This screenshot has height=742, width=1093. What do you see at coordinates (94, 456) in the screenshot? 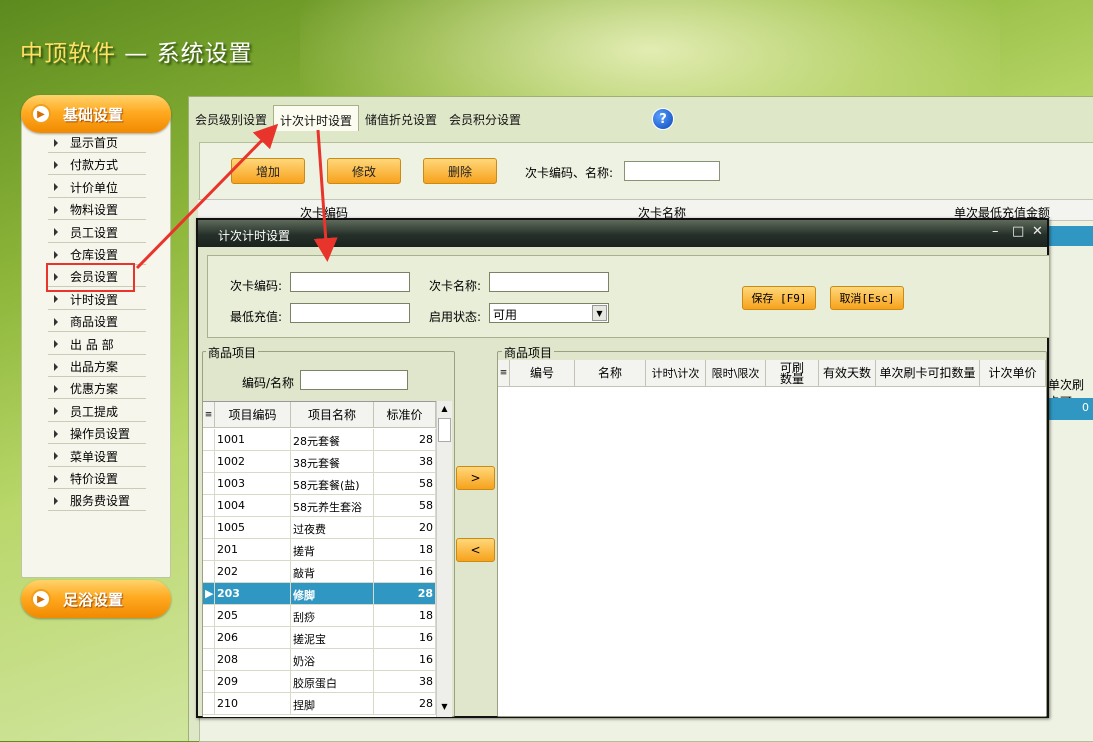
I see `sidebar-item-label: 菜单设置` at bounding box center [94, 456].